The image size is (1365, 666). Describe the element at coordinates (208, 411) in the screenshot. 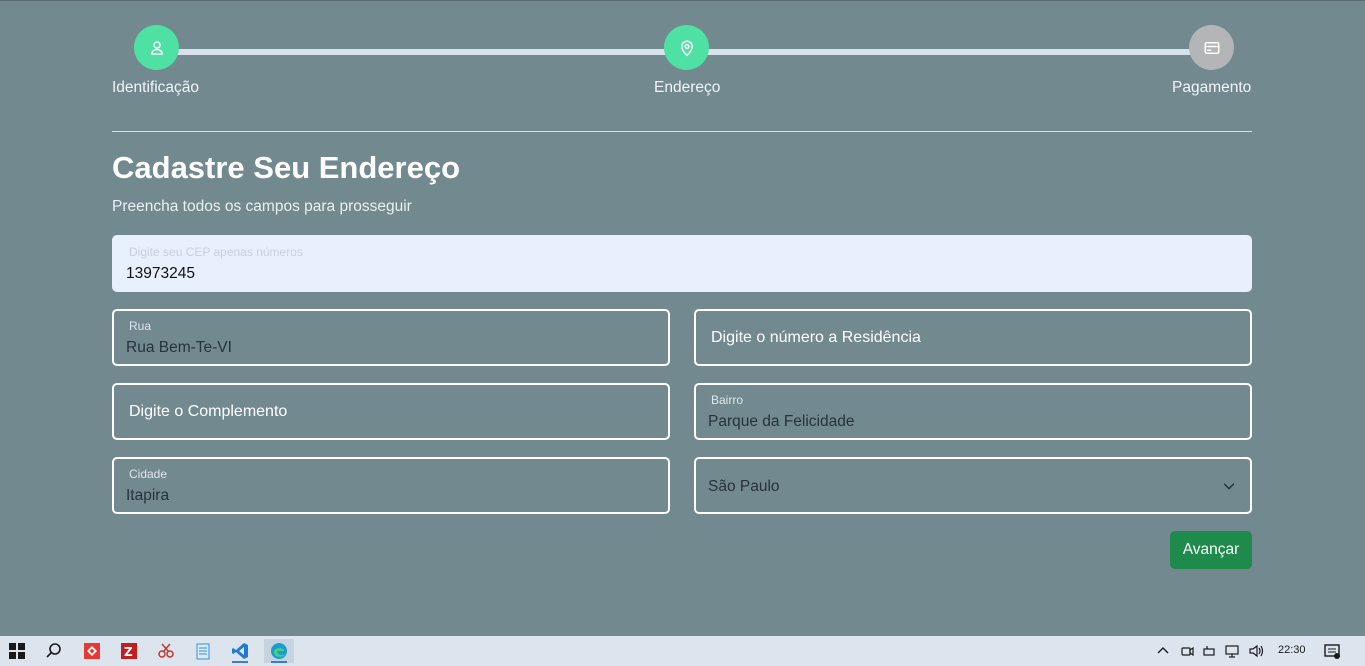

I see `complemento-placeholder: Digite o Complemento` at that location.